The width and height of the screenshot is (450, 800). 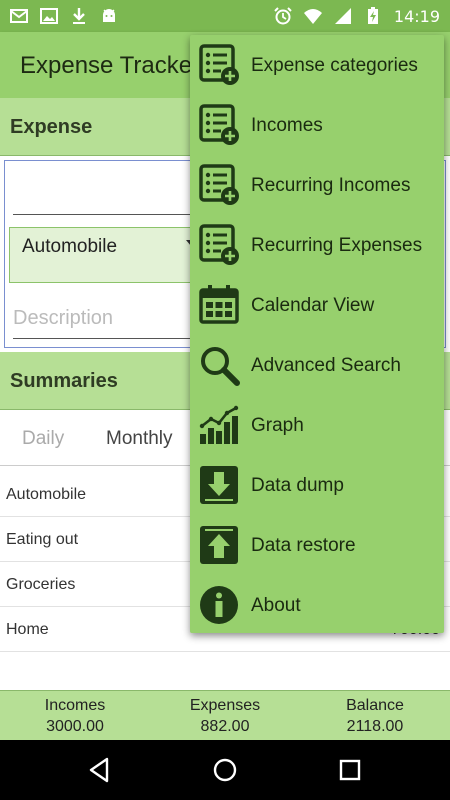 I want to click on notification-icons, so click(x=64, y=16).